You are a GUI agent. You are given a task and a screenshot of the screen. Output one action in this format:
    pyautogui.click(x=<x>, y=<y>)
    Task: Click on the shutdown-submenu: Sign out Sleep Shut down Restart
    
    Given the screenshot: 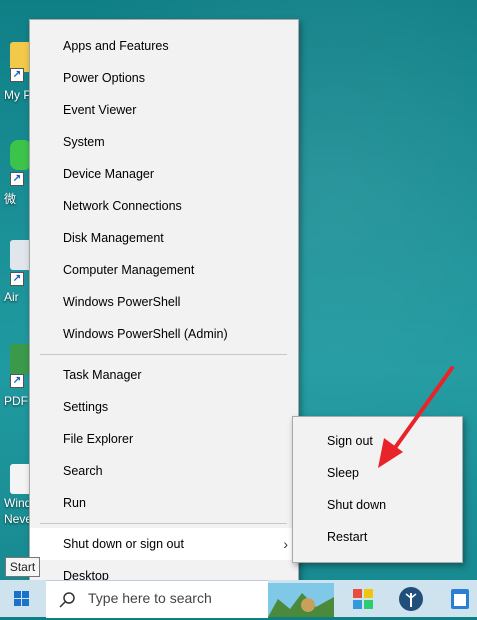 What is the action you would take?
    pyautogui.click(x=377, y=489)
    